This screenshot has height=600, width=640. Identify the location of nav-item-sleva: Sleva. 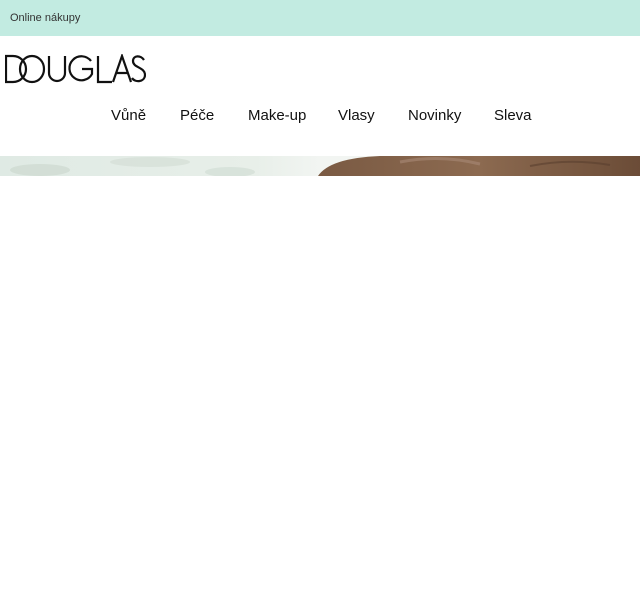
(513, 116).